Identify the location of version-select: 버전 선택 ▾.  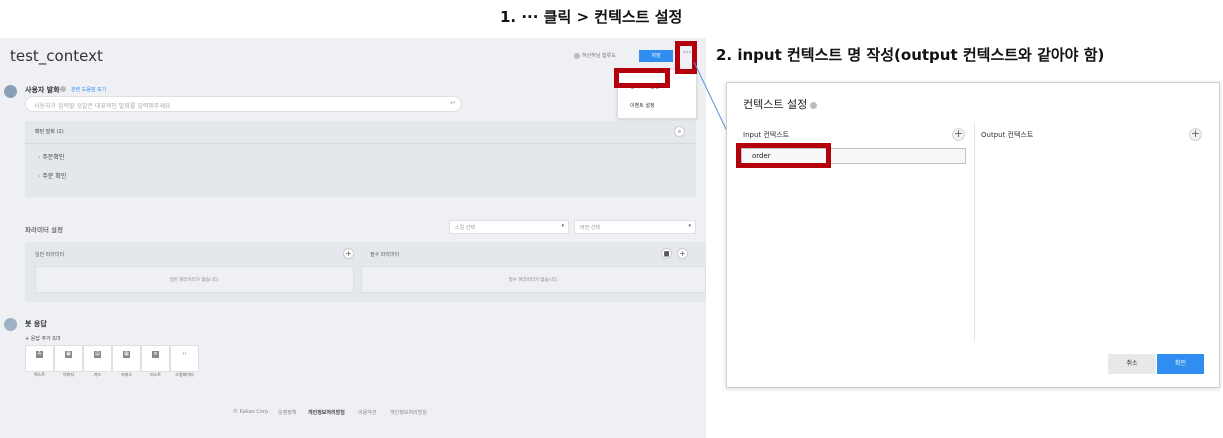
(635, 227).